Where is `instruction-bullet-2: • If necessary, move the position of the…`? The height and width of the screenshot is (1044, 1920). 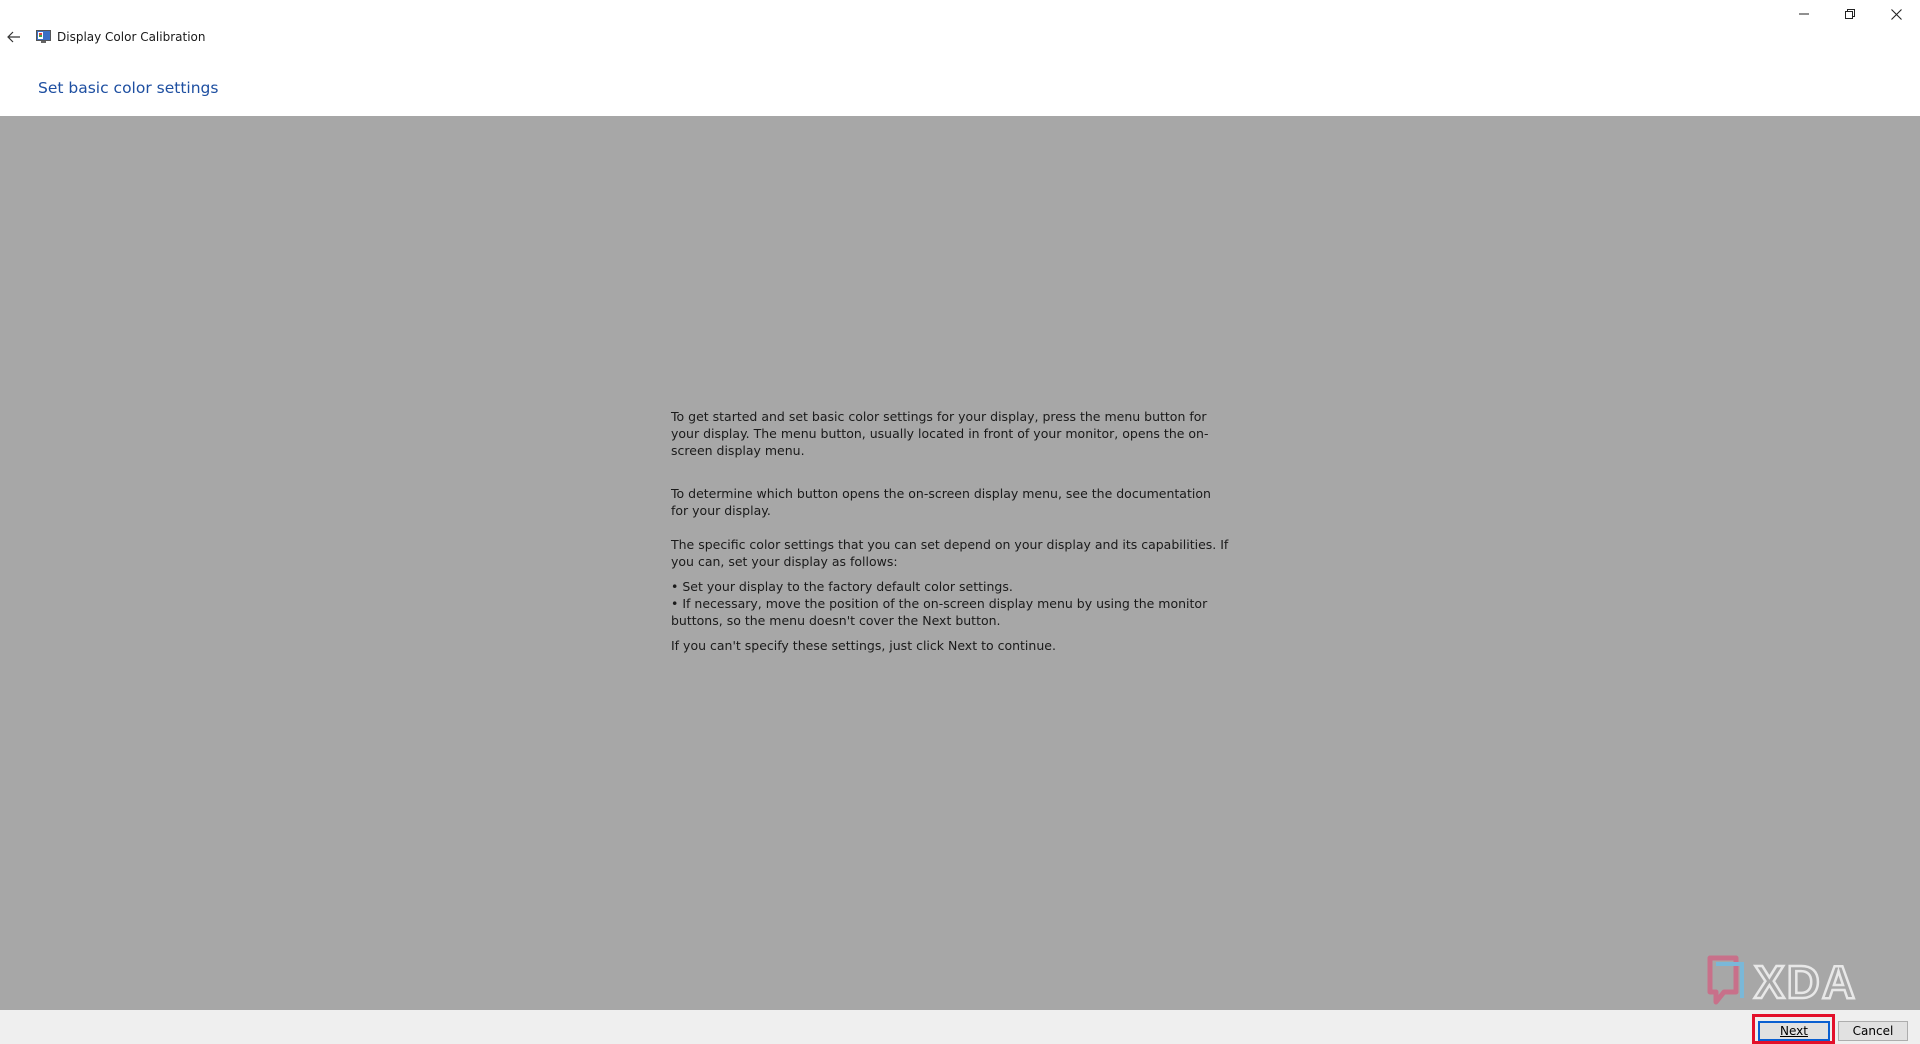
instruction-bullet-2: • If necessary, move the position of the… is located at coordinates (939, 612).